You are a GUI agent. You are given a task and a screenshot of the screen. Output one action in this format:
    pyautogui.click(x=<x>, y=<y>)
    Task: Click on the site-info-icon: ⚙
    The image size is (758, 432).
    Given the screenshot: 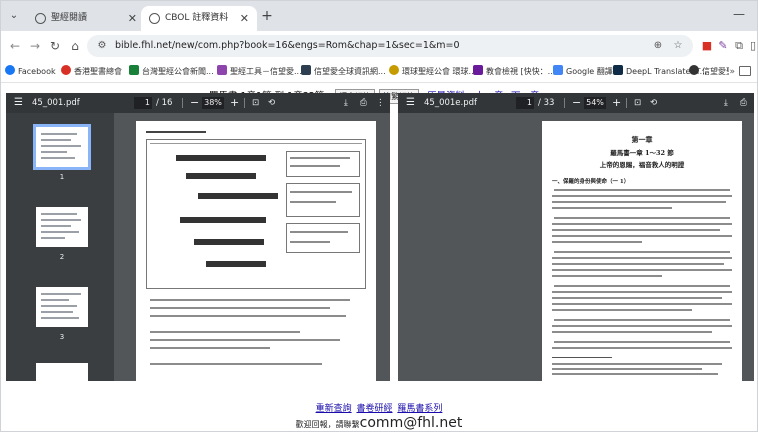 What is the action you would take?
    pyautogui.click(x=102, y=46)
    